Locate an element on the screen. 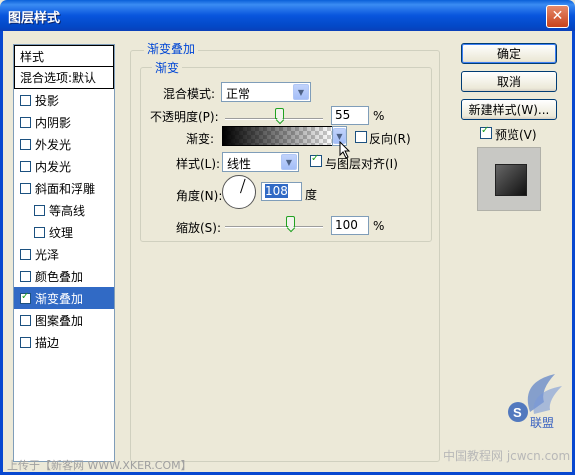 This screenshot has height=475, width=575. preview-label: 预览(V) is located at coordinates (516, 135).